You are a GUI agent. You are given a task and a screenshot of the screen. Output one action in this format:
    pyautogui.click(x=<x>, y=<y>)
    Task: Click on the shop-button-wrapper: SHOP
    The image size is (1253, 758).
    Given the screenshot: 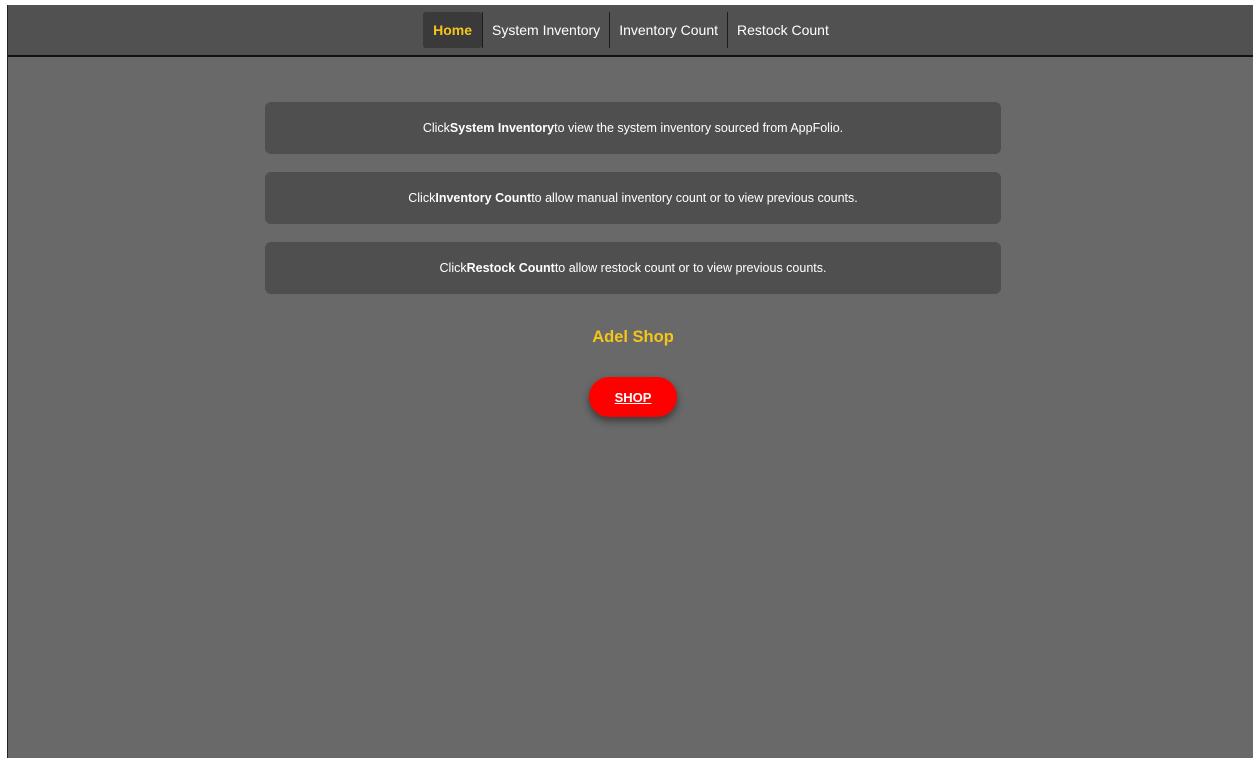 What is the action you would take?
    pyautogui.click(x=633, y=397)
    